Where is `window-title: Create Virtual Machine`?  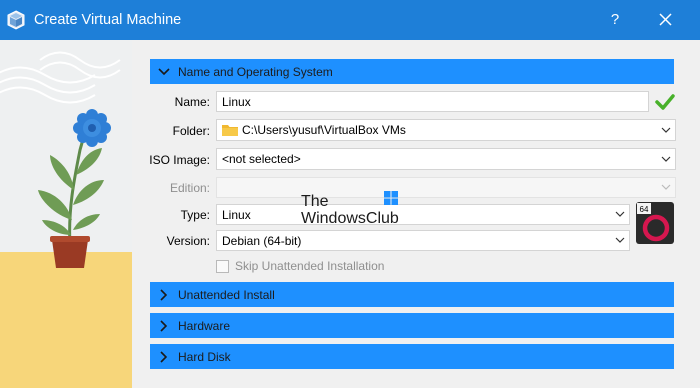 window-title: Create Virtual Machine is located at coordinates (108, 20).